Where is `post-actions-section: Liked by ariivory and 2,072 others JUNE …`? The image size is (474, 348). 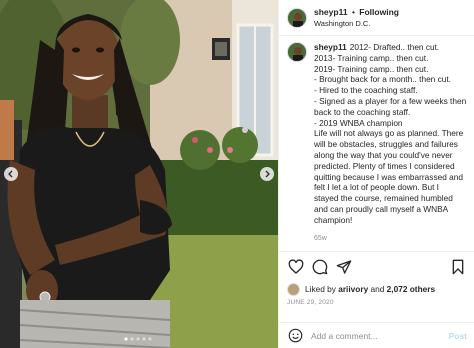 post-actions-section: Liked by ariivory and 2,072 others JUNE … is located at coordinates (376, 278).